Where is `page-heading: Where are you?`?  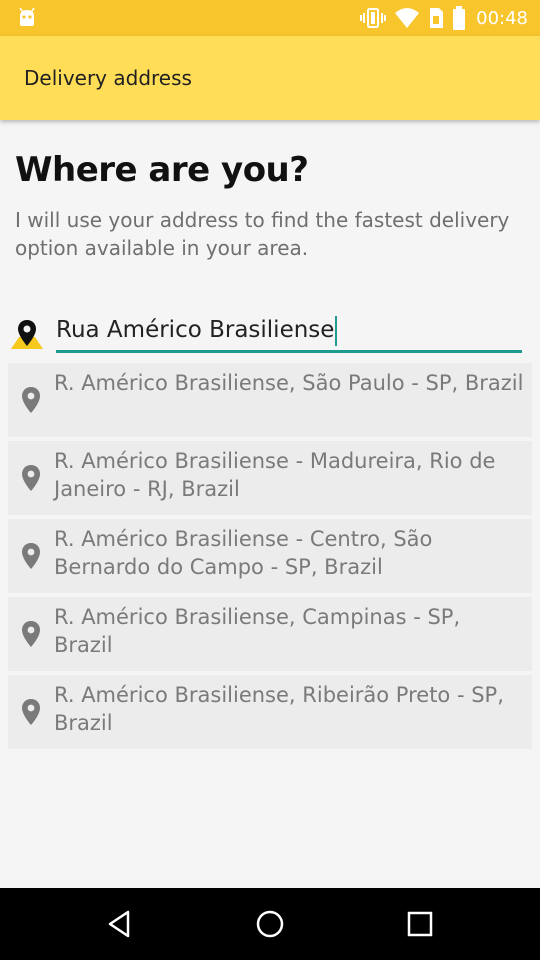 page-heading: Where are you? is located at coordinates (162, 170).